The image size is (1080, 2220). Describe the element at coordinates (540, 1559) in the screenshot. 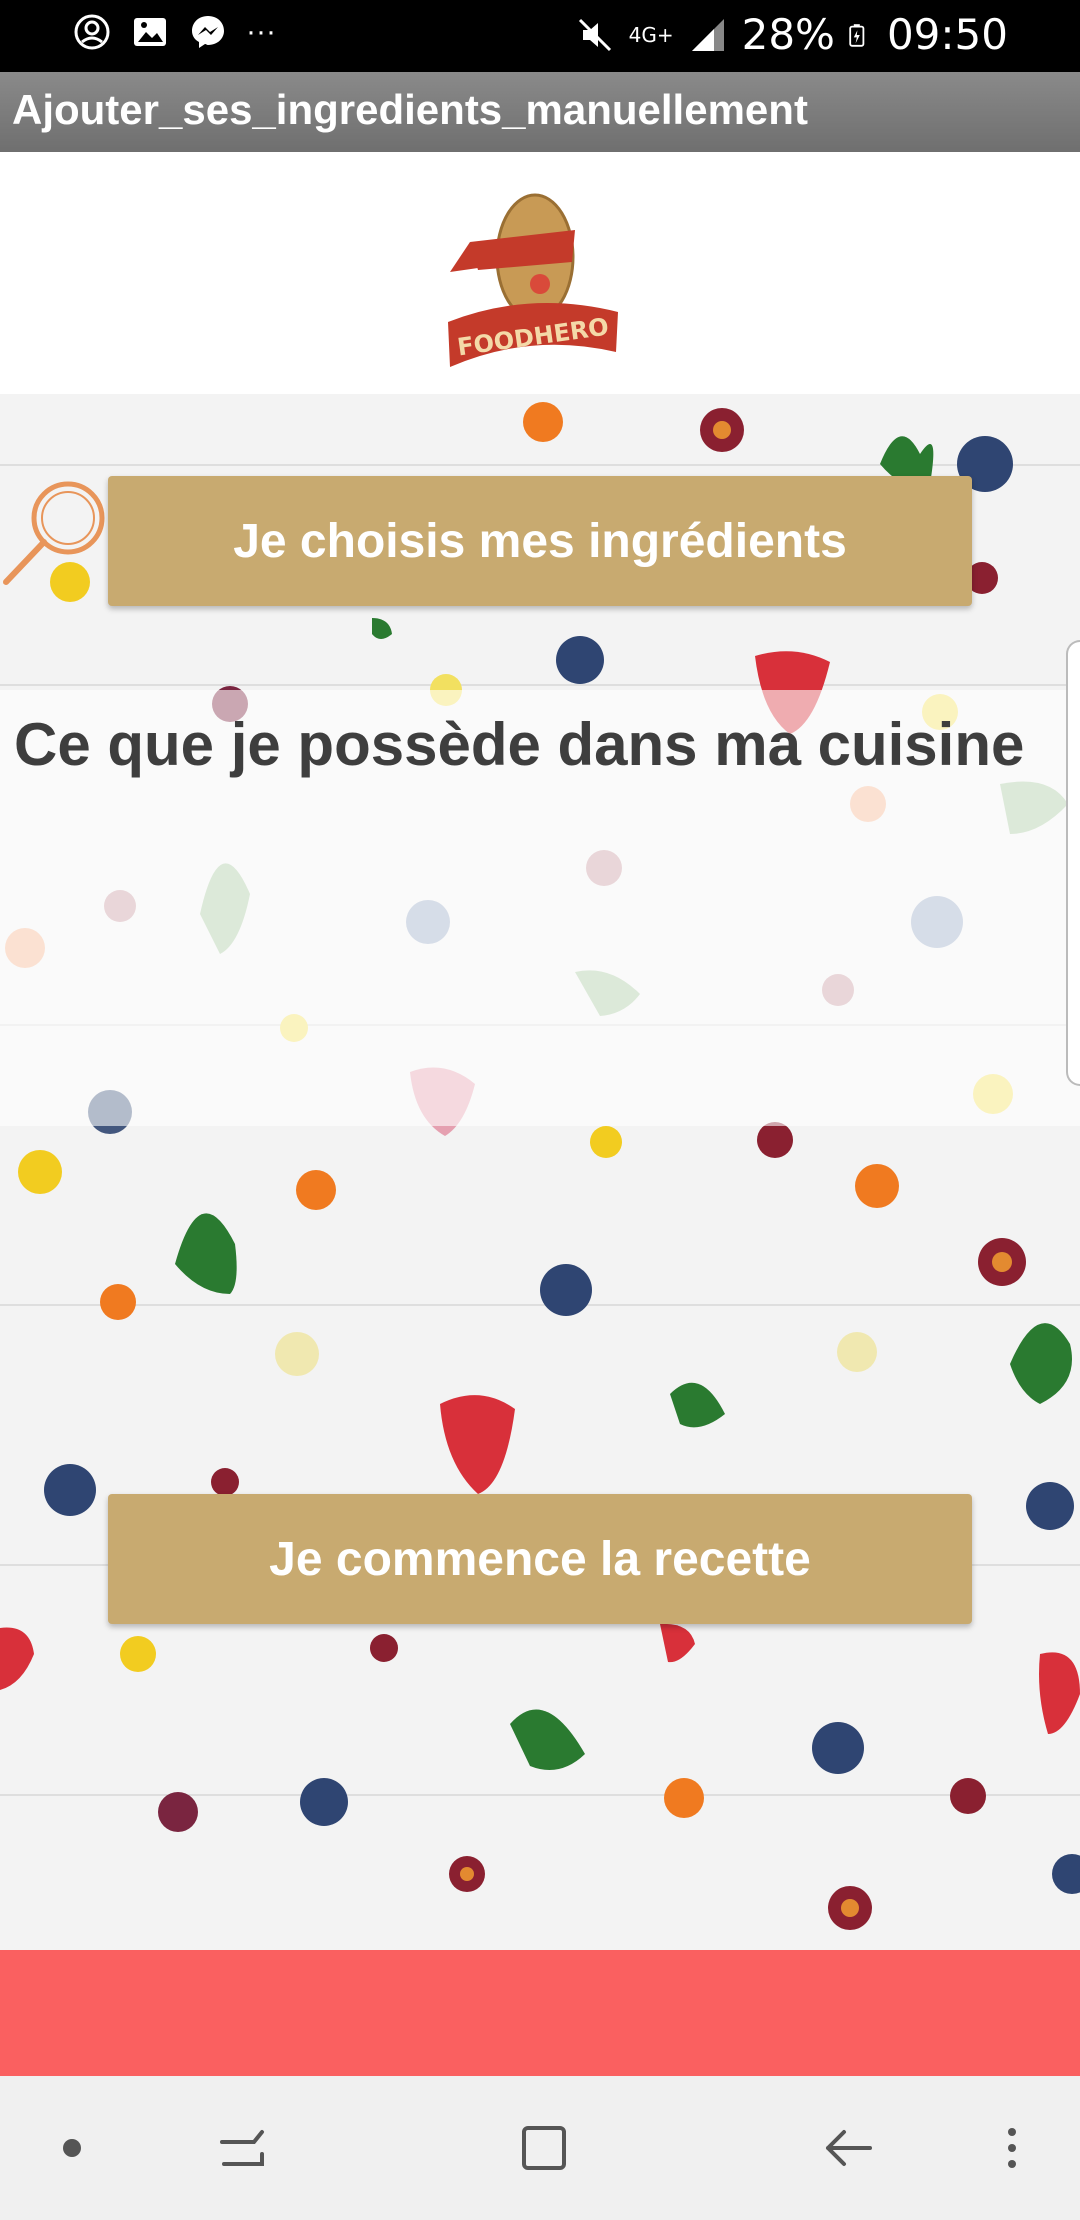

I see `start-recipe-button: Je commence la recette` at that location.